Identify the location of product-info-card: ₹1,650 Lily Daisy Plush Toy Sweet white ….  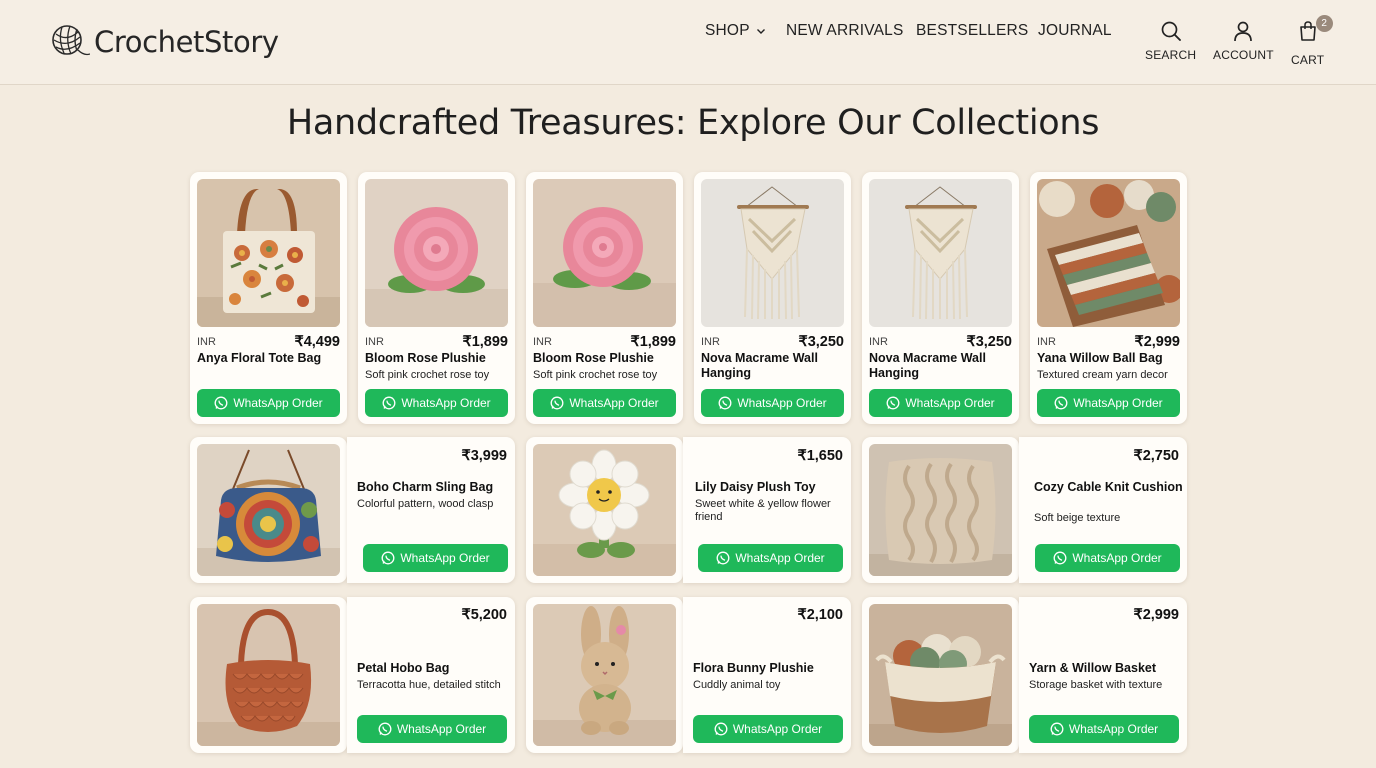
(767, 510).